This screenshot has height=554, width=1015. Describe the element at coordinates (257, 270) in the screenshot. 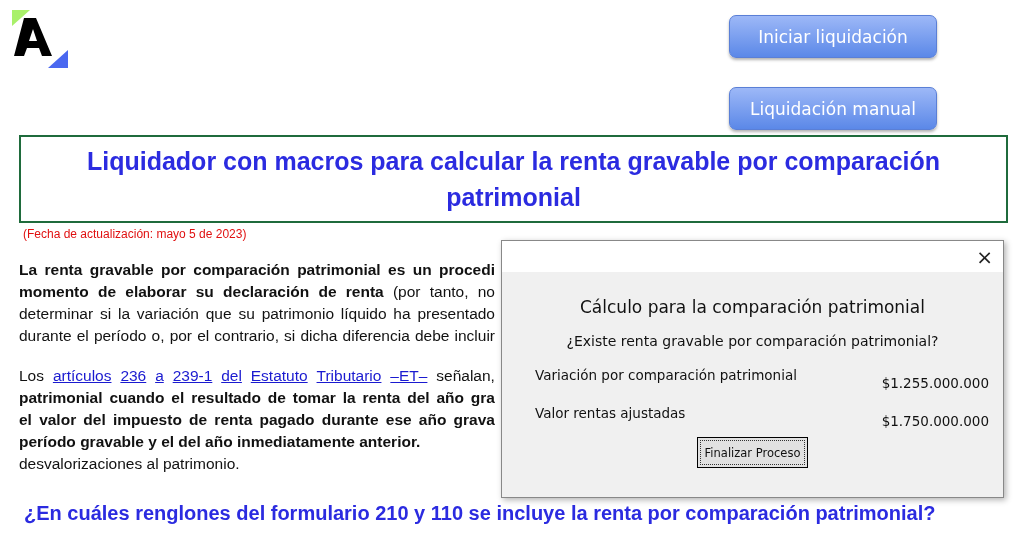

I see `paragraph-line: La renta gravable por comparación patrimonial es un procedi` at that location.